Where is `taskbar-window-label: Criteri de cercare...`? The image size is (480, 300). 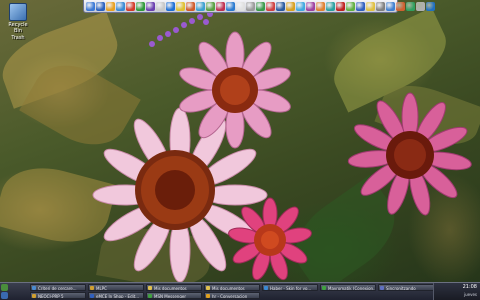
taskbar-window-label: Criteri de cercare... is located at coordinates (57, 288).